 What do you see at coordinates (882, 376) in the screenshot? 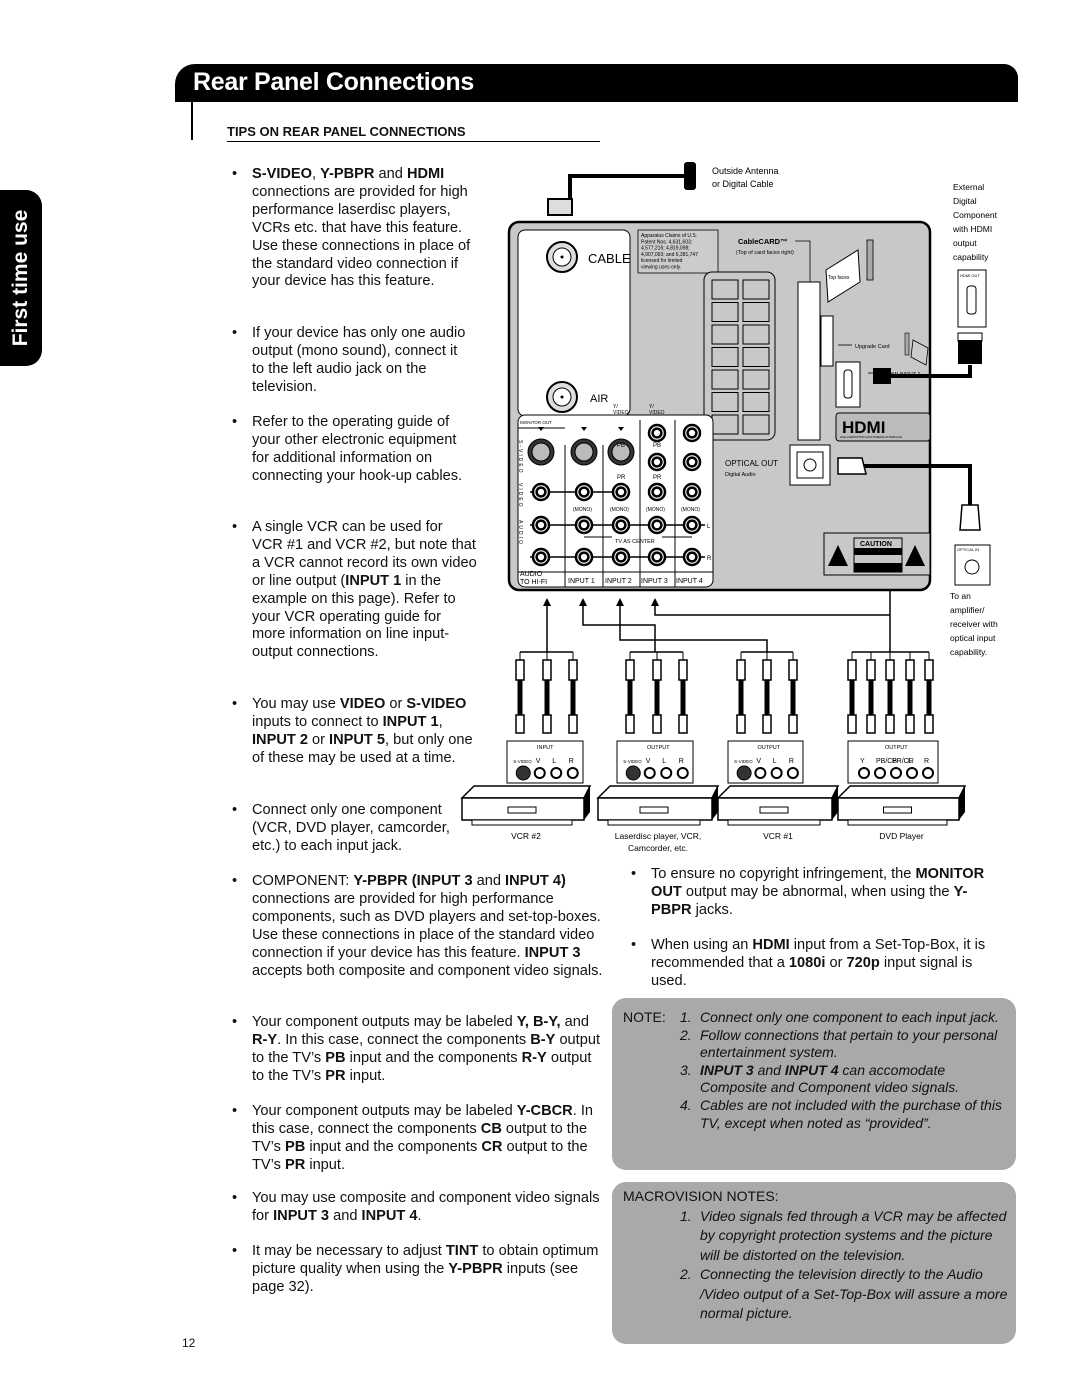
I see `hdmi-plug` at bounding box center [882, 376].